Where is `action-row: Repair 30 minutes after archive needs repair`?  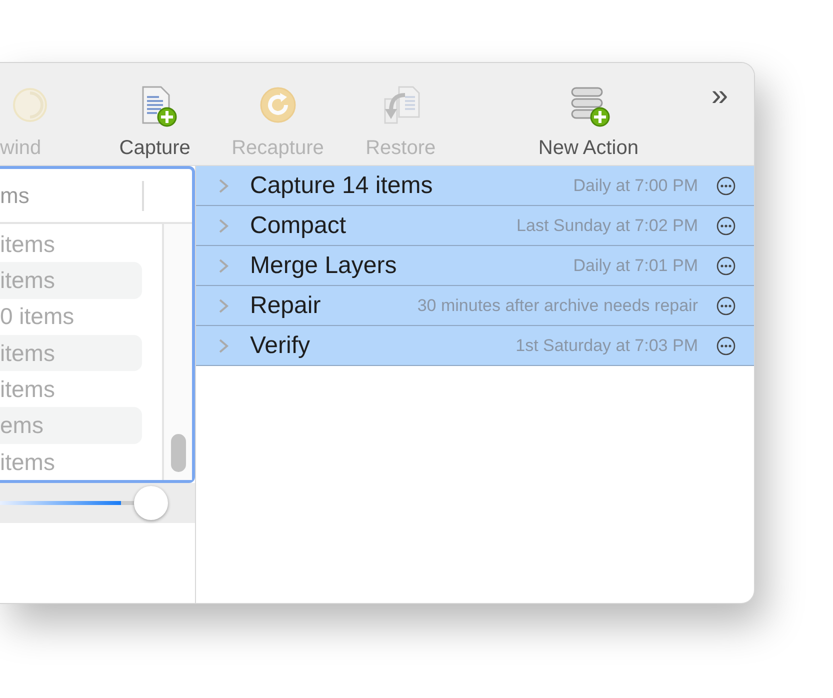 action-row: Repair 30 minutes after archive needs repair is located at coordinates (475, 306).